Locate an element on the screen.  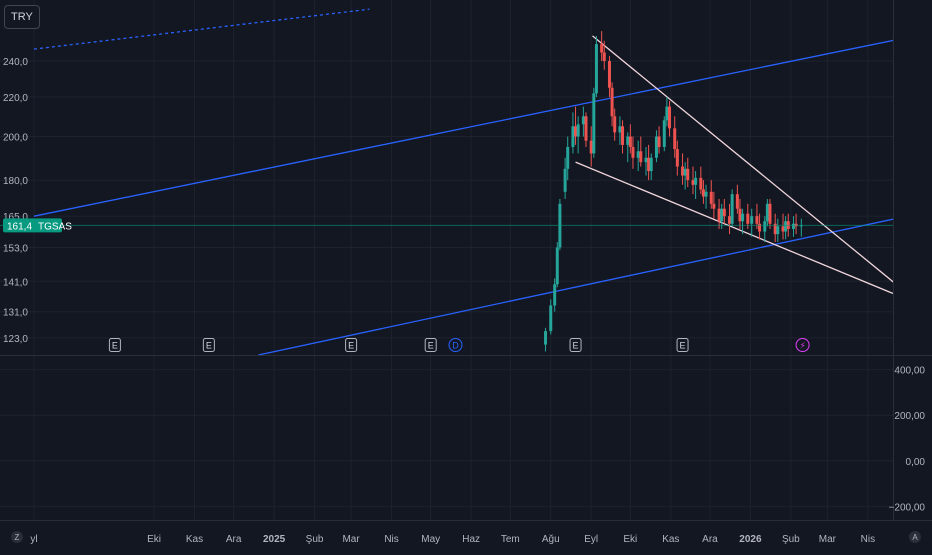
time-tick-label: Tem is located at coordinates (510, 539).